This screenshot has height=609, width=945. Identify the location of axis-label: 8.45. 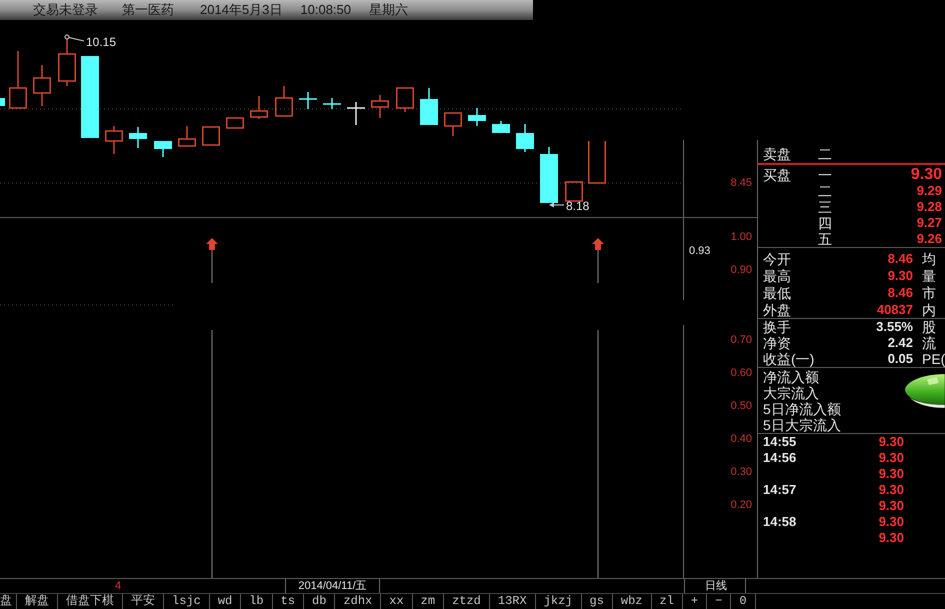
(741, 183).